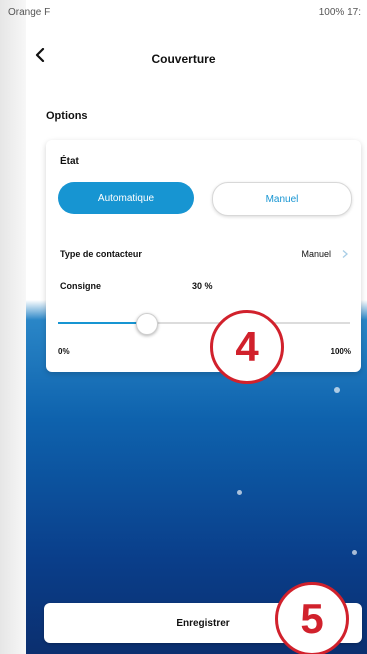  Describe the element at coordinates (64, 351) in the screenshot. I see `slider-min-label: 0%` at that location.